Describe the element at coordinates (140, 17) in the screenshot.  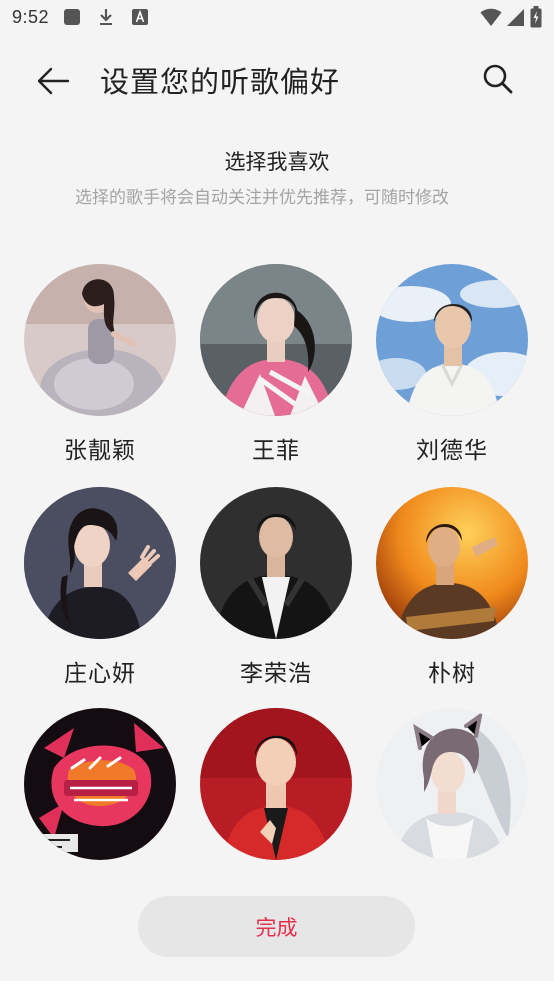
I see `font-app-icon` at that location.